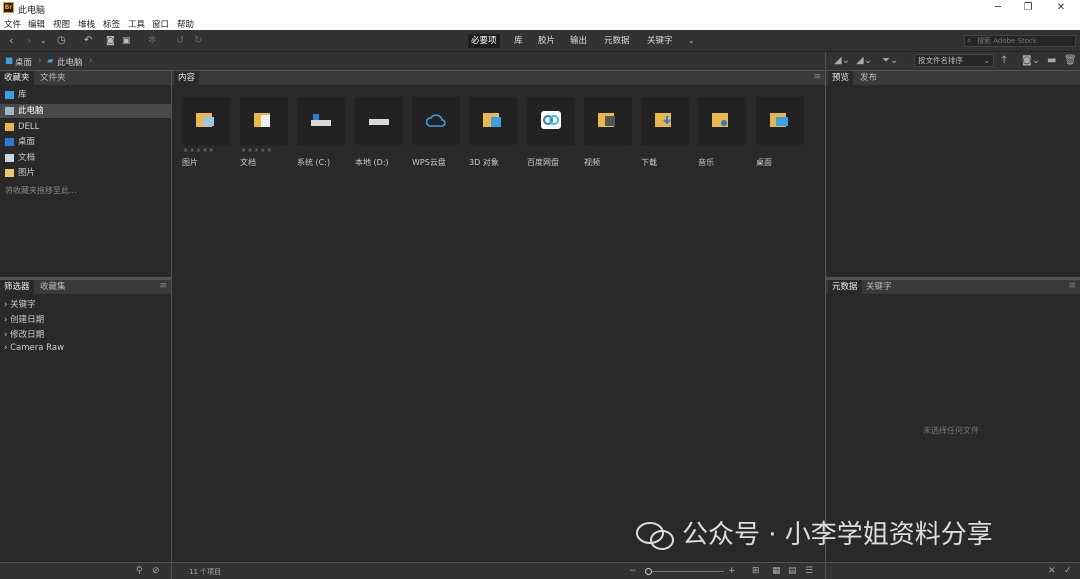  What do you see at coordinates (551, 121) in the screenshot?
I see `thumbnail-baidu` at bounding box center [551, 121].